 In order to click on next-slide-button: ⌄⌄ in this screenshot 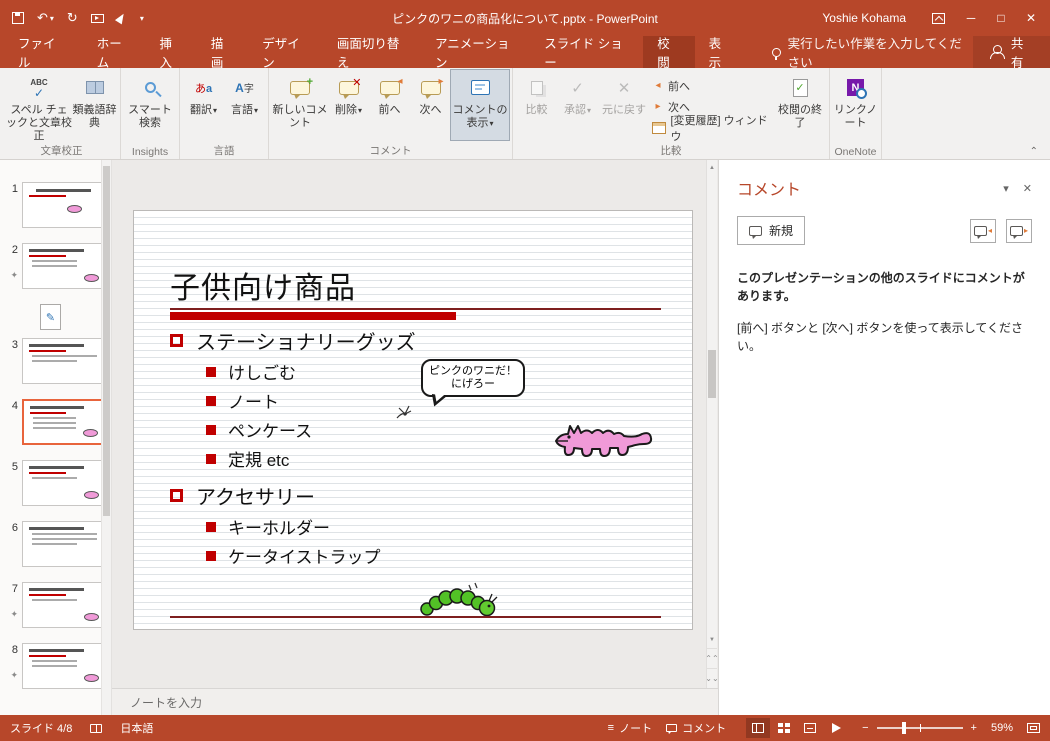, I will do `click(712, 678)`.